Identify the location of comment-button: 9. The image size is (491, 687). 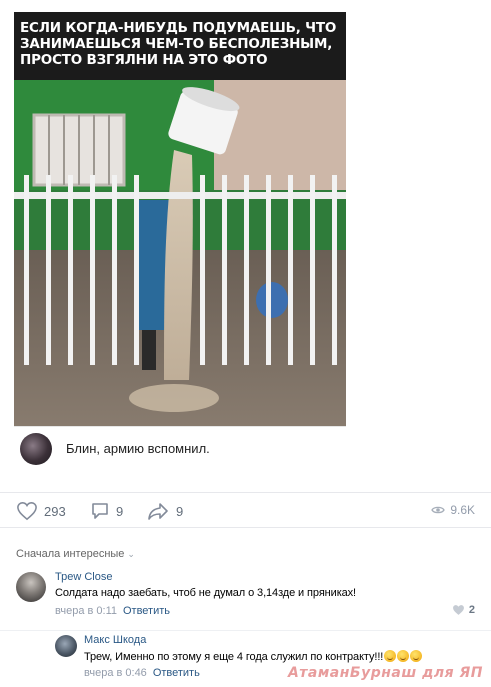
(106, 511).